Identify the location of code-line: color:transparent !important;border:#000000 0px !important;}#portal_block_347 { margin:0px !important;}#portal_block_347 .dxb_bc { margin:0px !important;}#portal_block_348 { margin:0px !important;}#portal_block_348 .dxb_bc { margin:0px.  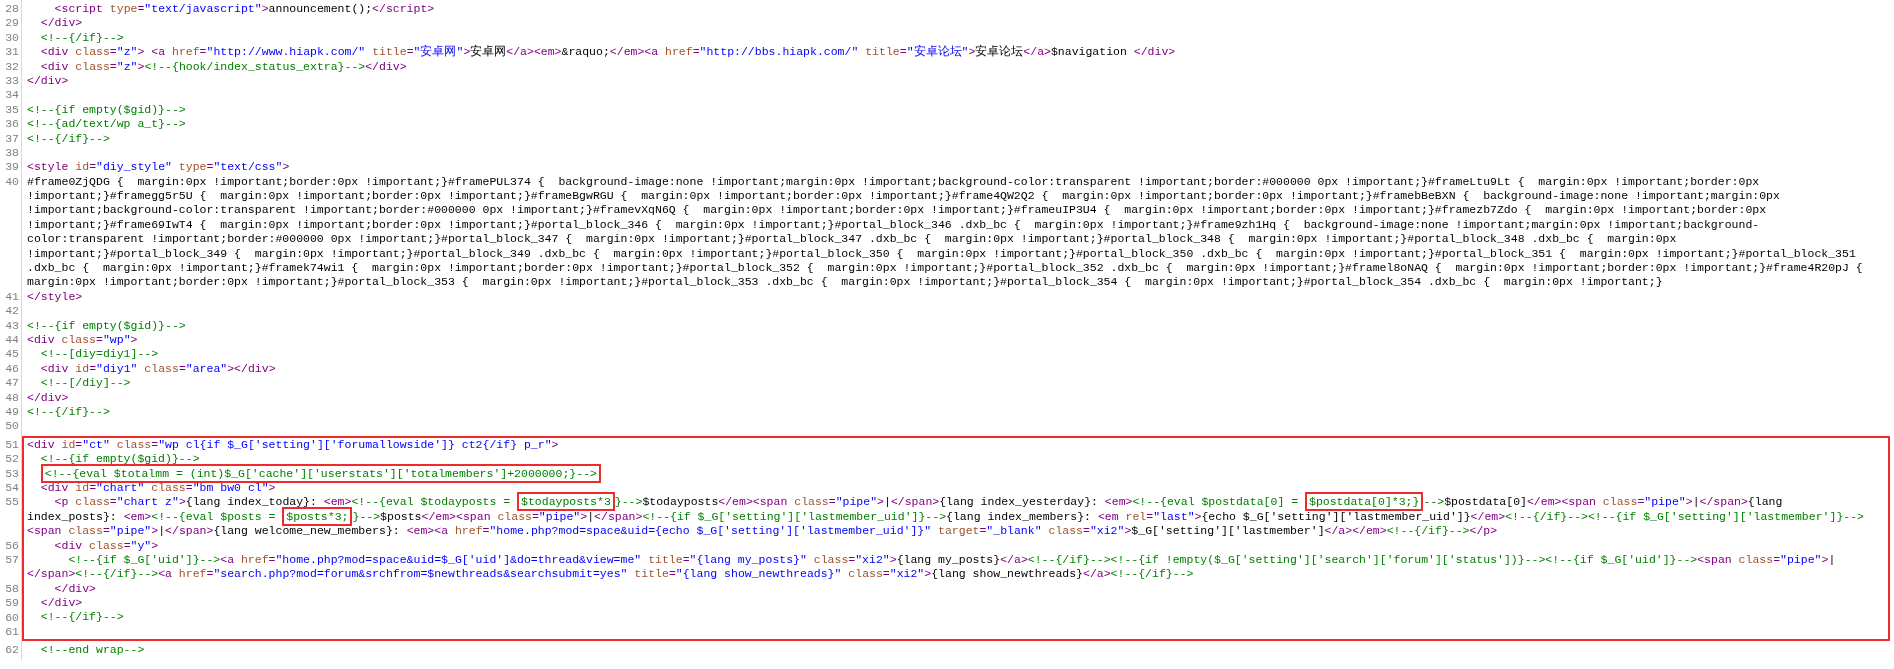
(852, 239).